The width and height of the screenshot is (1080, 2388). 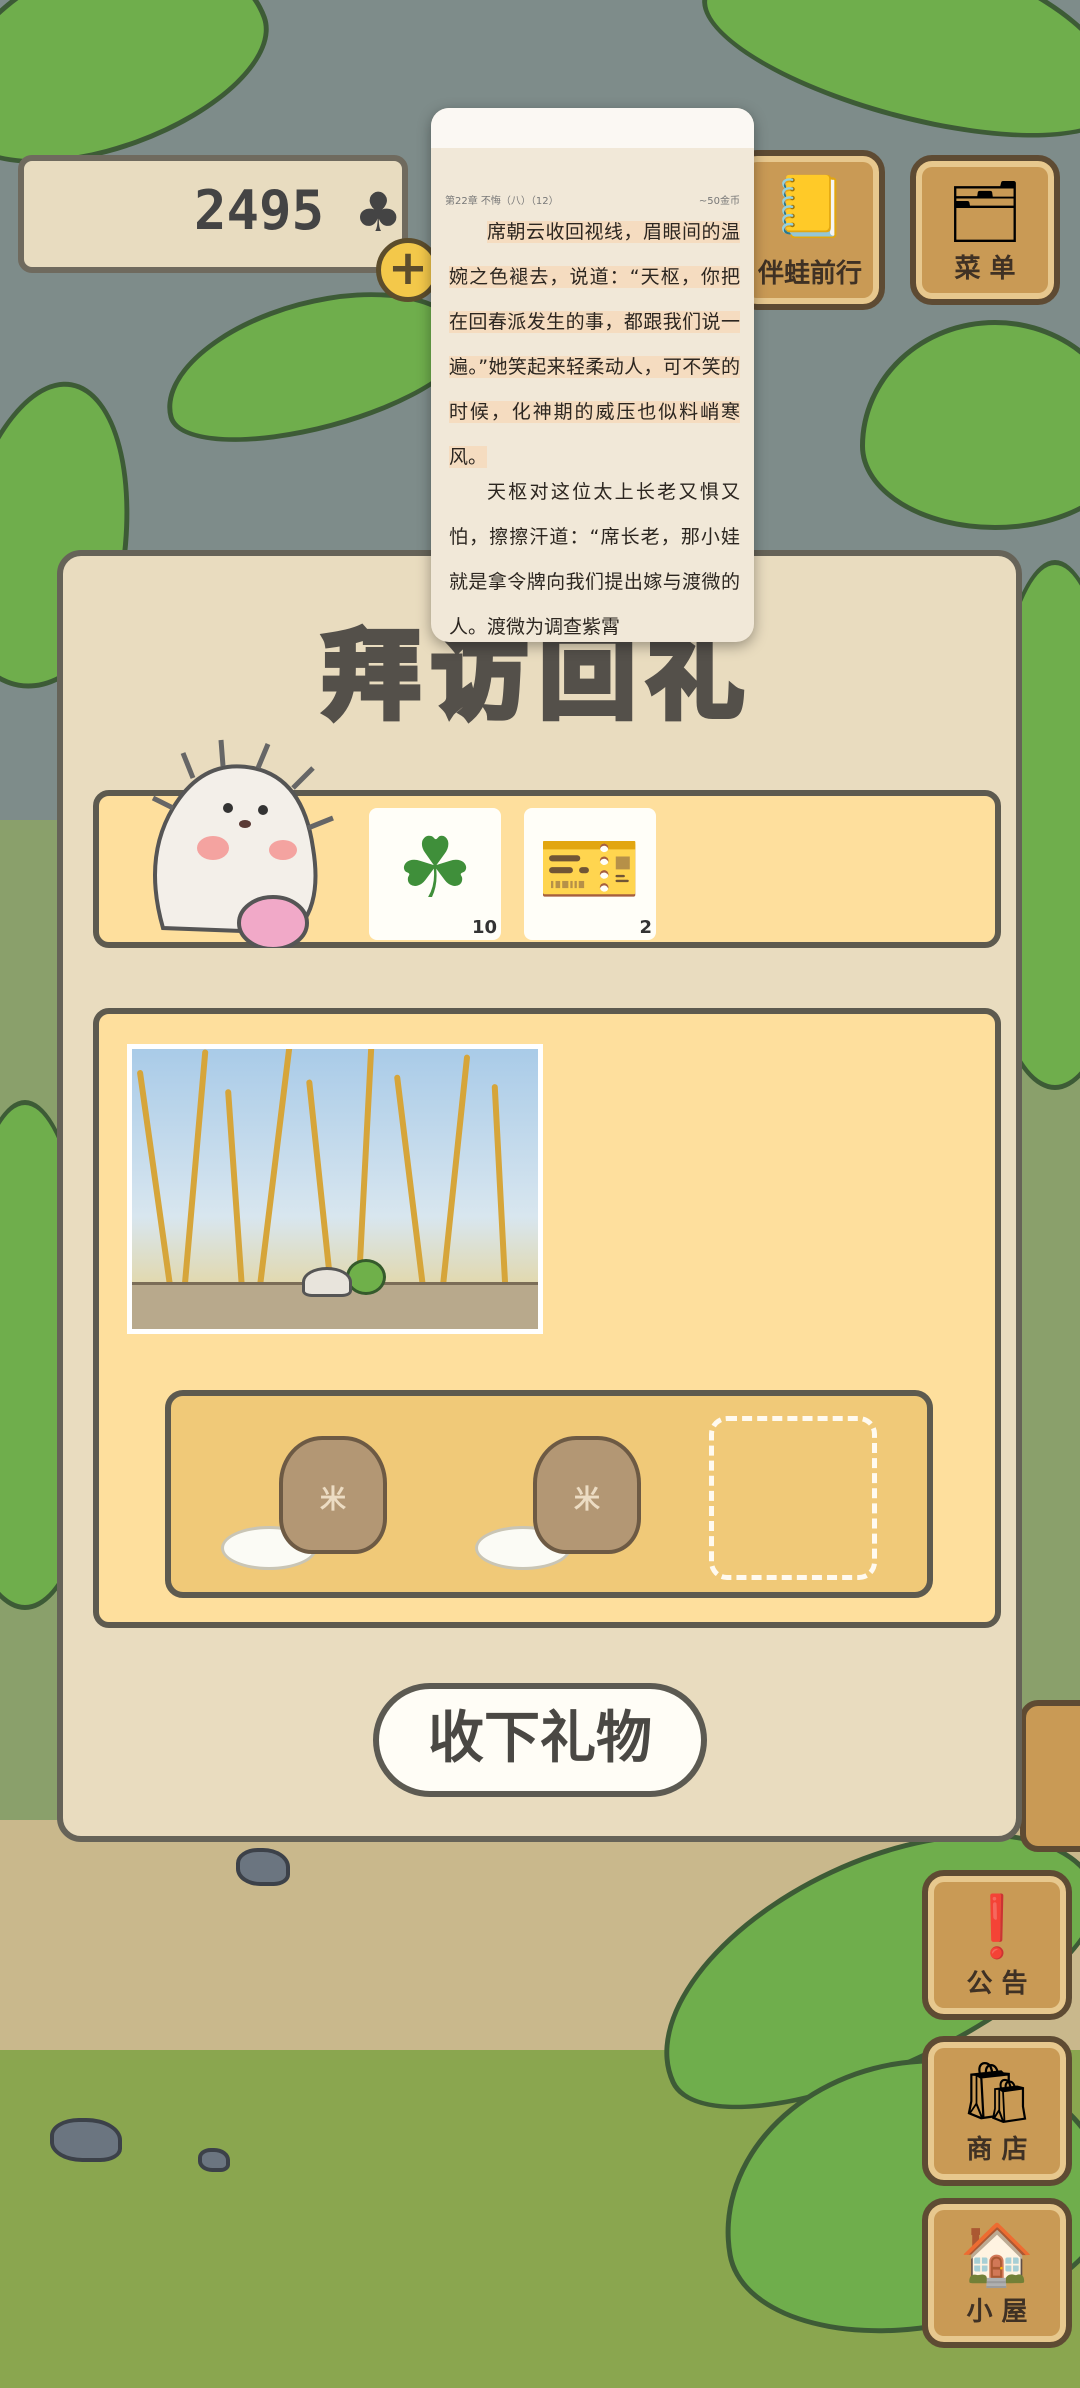 What do you see at coordinates (997, 2093) in the screenshot?
I see `shop-bags-icon: 🛍` at bounding box center [997, 2093].